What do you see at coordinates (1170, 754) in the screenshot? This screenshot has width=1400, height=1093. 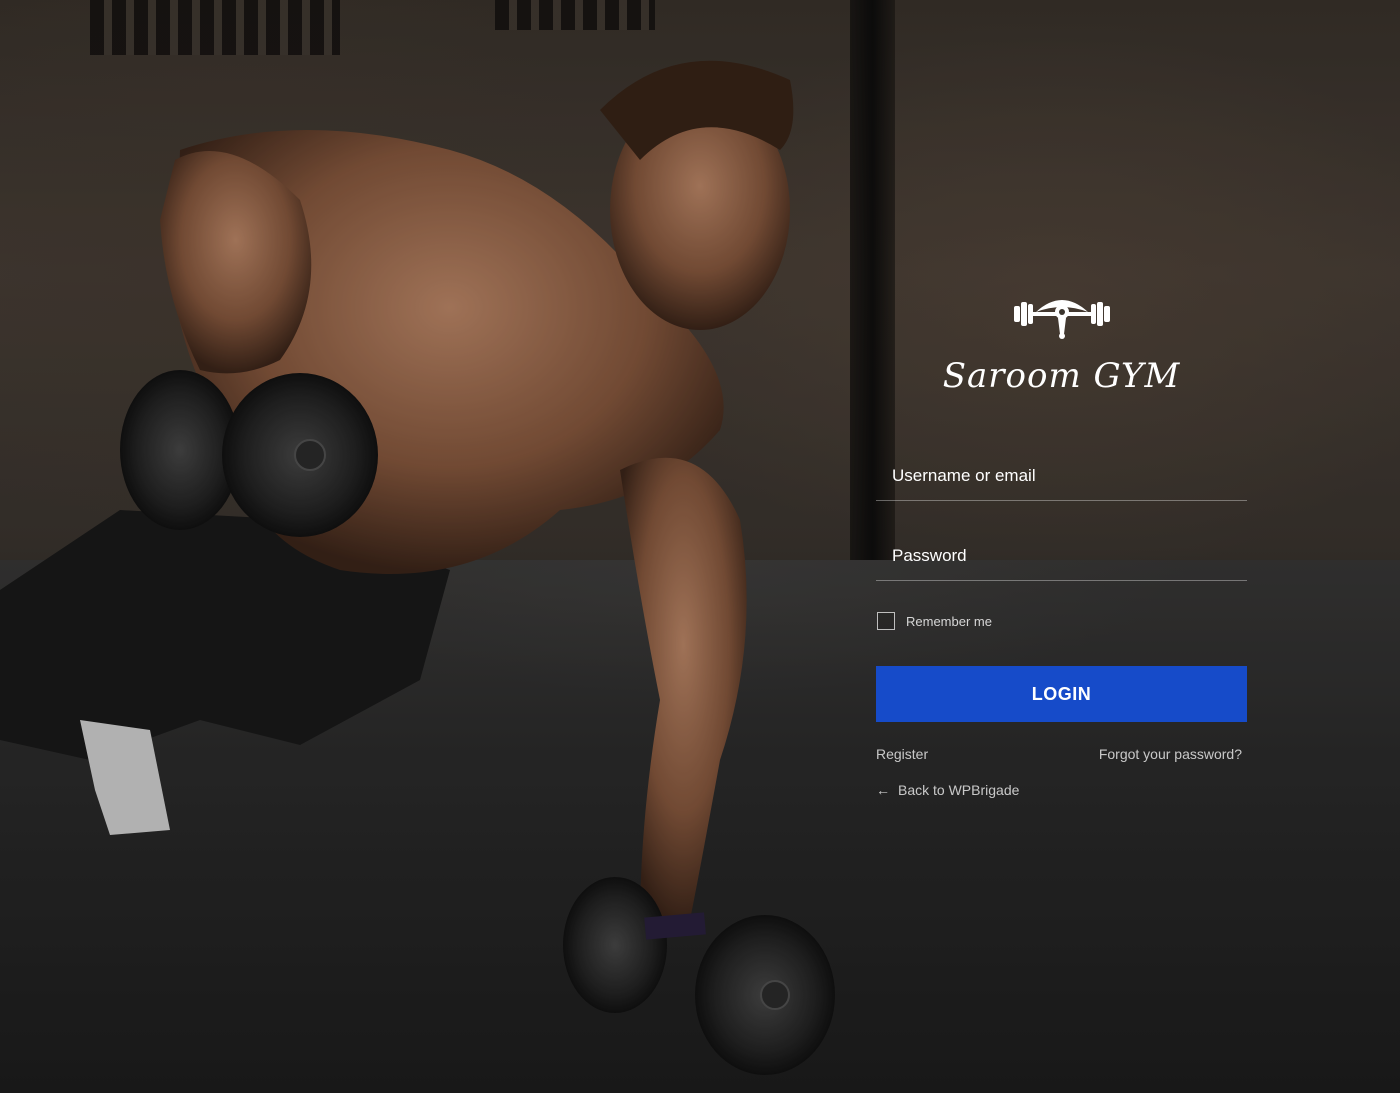 I see `forgot-password-link: Forgot your password?` at bounding box center [1170, 754].